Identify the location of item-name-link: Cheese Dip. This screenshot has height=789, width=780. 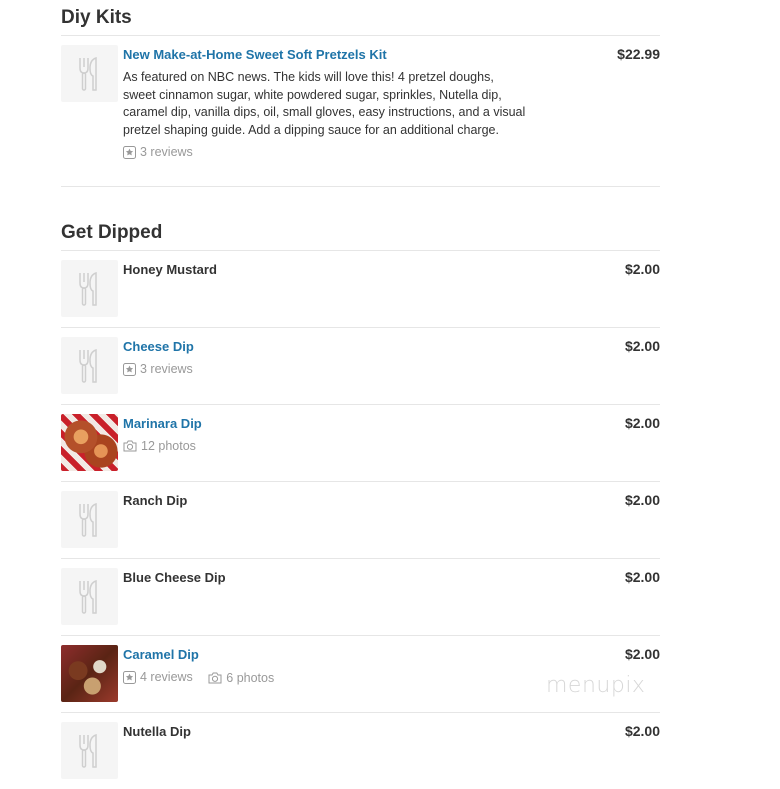
(158, 346).